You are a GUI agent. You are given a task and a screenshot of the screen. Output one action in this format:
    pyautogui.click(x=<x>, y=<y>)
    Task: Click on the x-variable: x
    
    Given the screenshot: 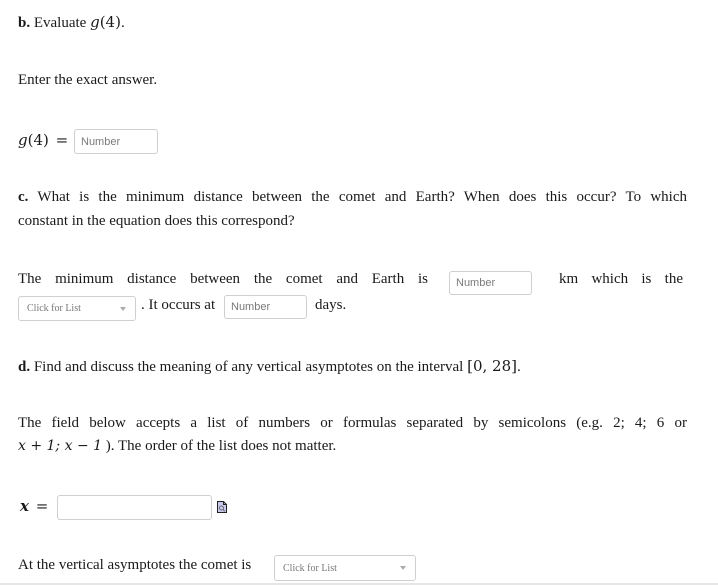 What is the action you would take?
    pyautogui.click(x=24, y=506)
    